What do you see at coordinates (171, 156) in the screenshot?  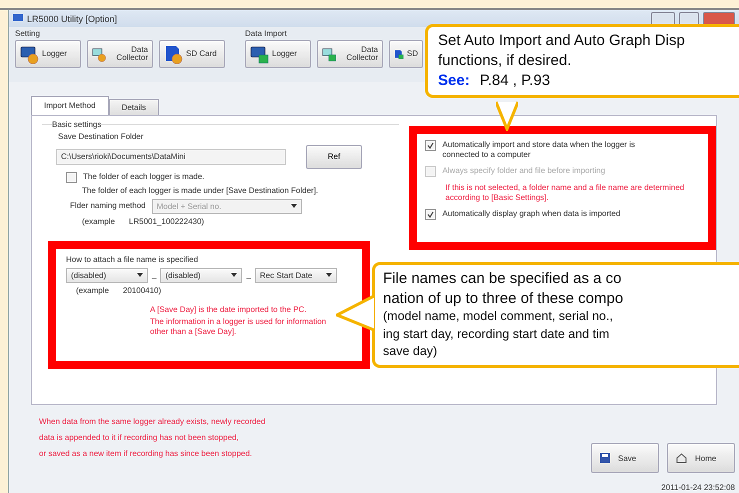 I see `folder-field: C:\Users\rioki\Documents\DataMini` at bounding box center [171, 156].